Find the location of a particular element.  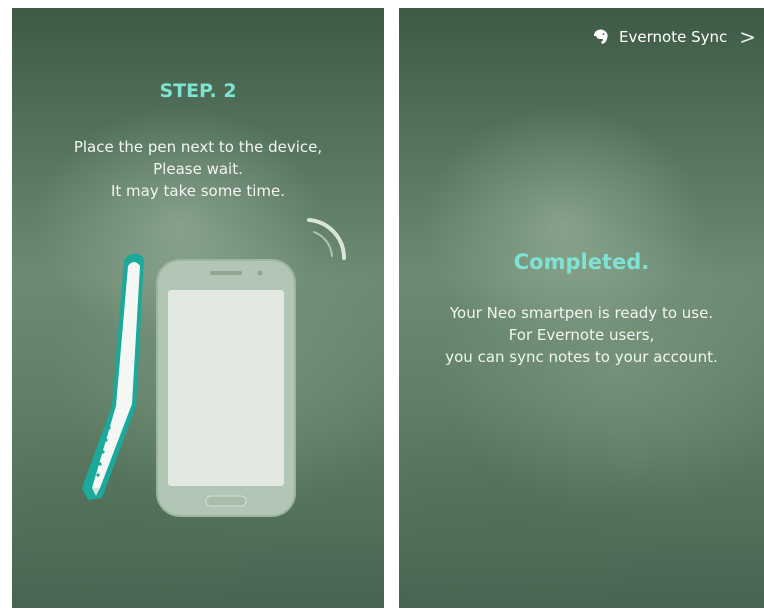

message-line: you can sync notes to your account. is located at coordinates (581, 357).